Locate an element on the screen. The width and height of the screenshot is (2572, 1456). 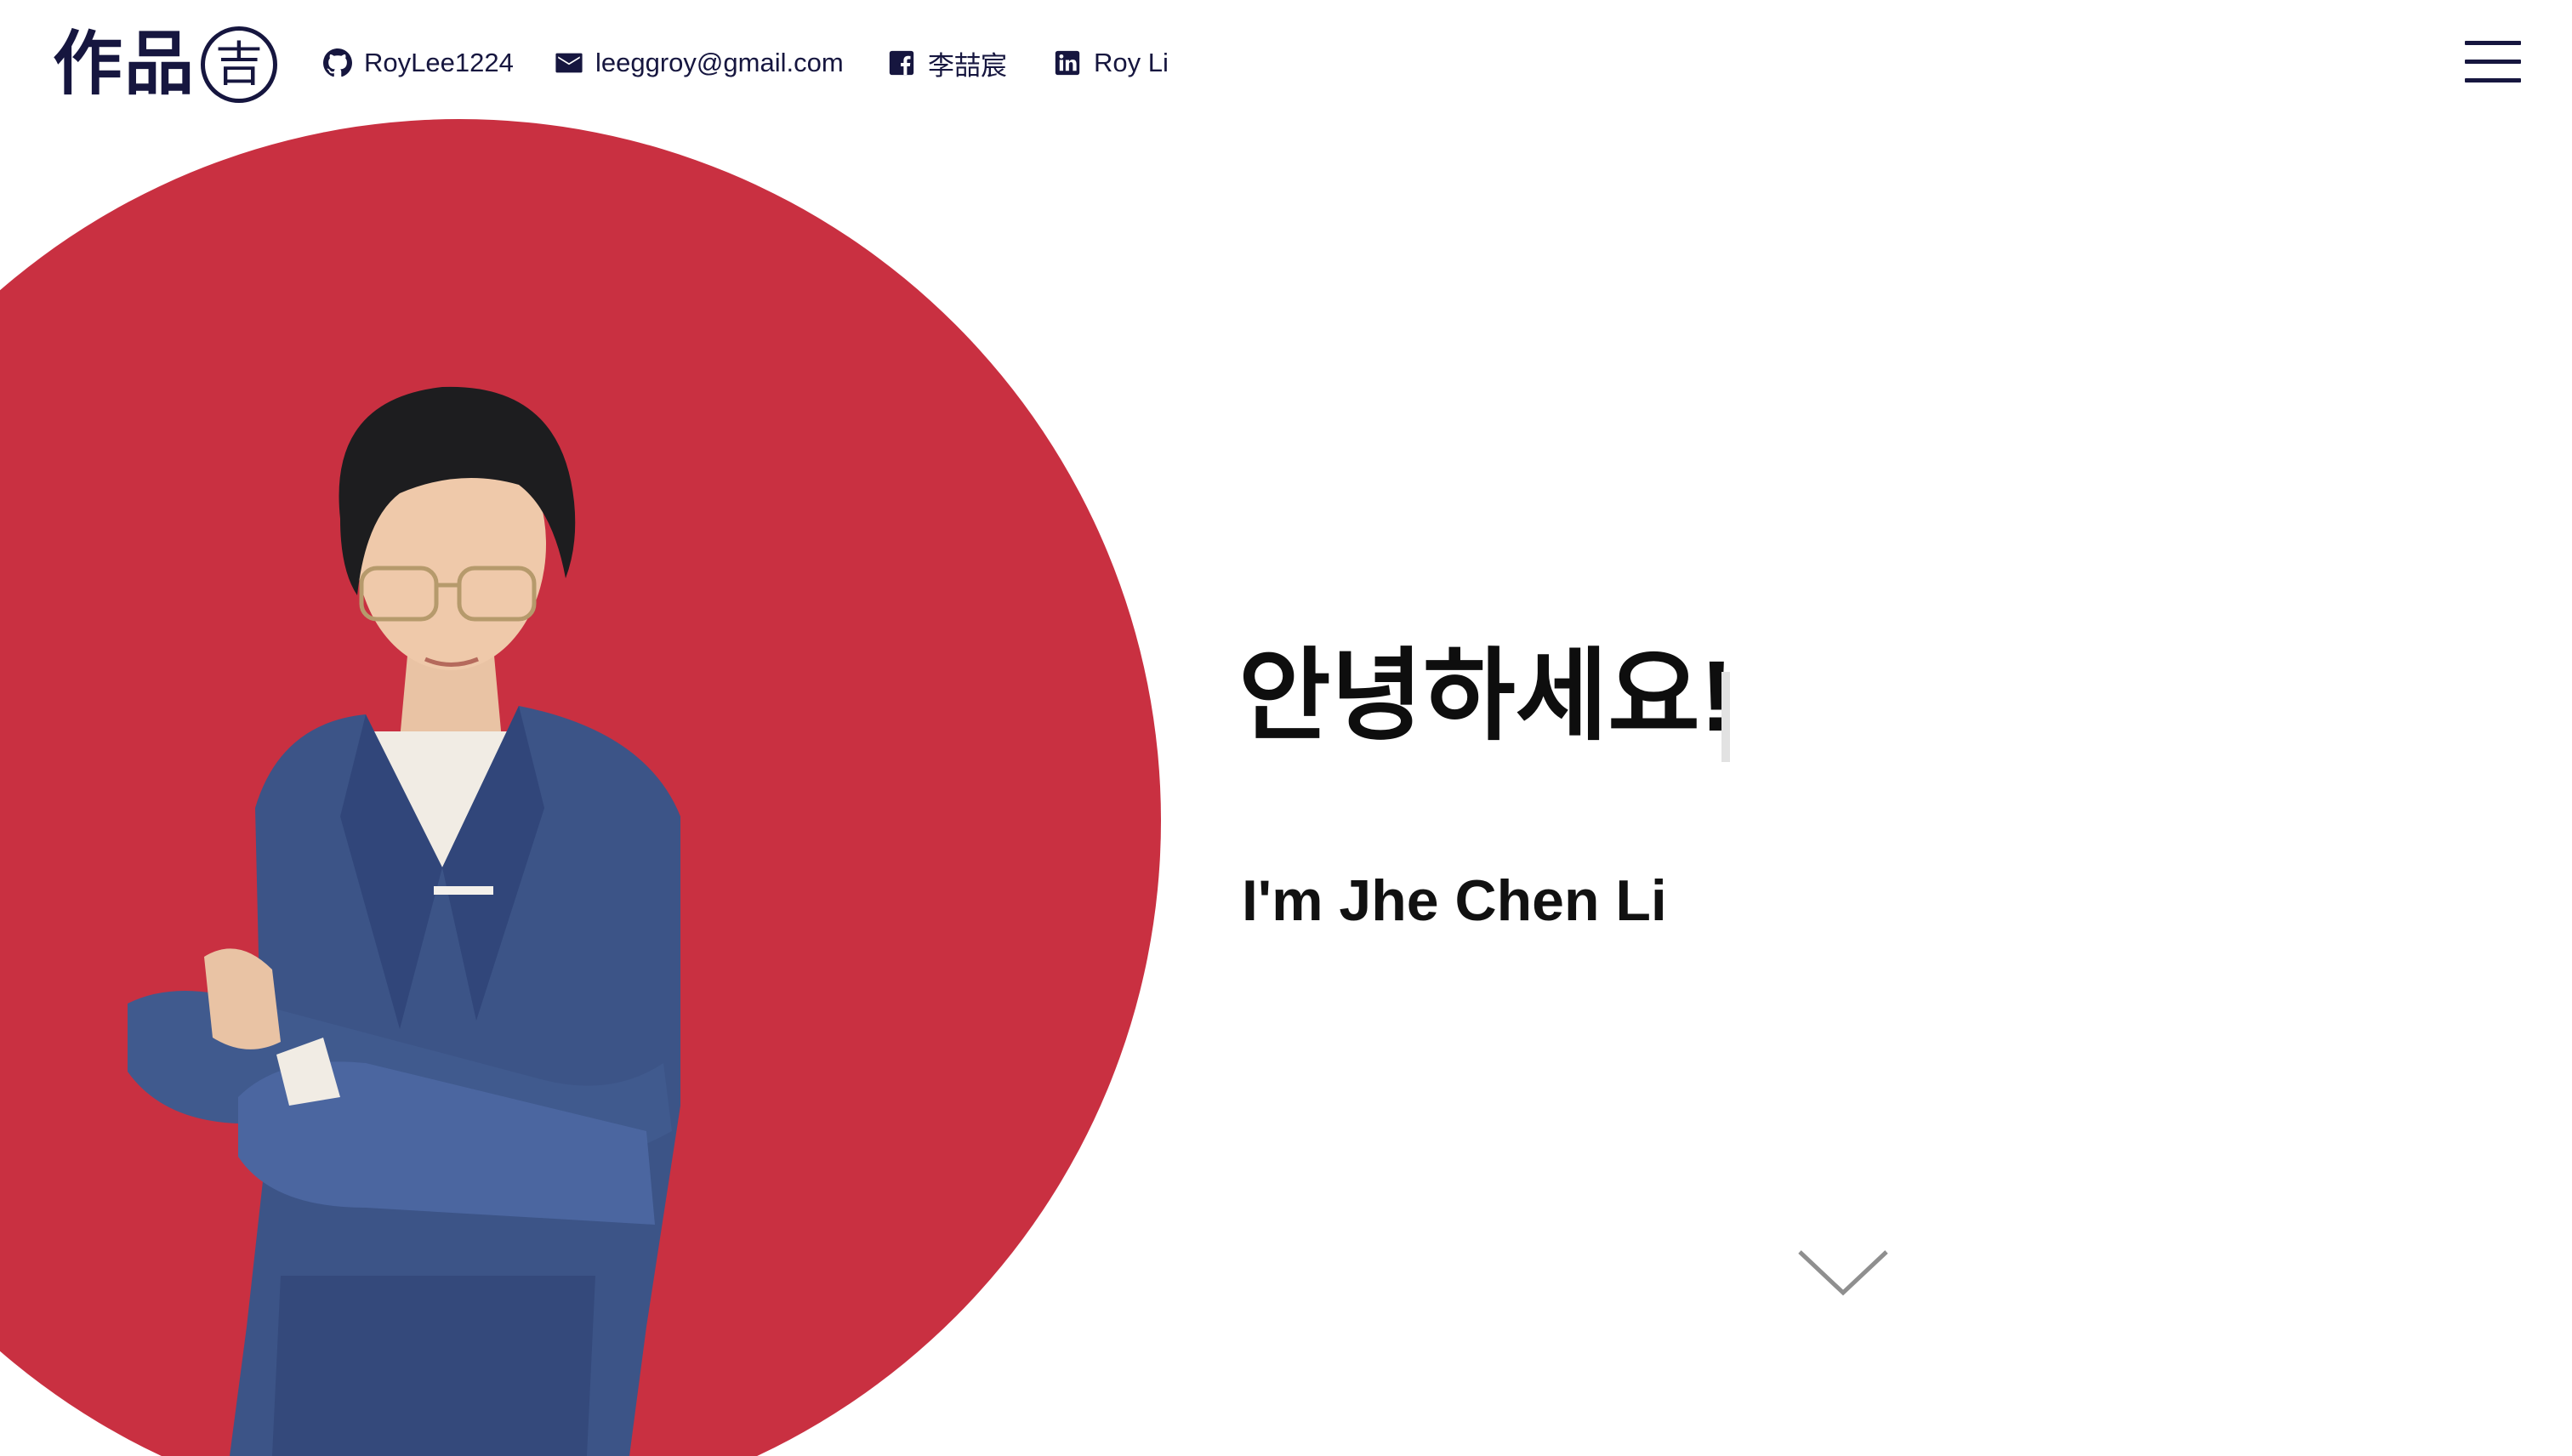
facebook-link: 李喆宸 is located at coordinates (947, 63).